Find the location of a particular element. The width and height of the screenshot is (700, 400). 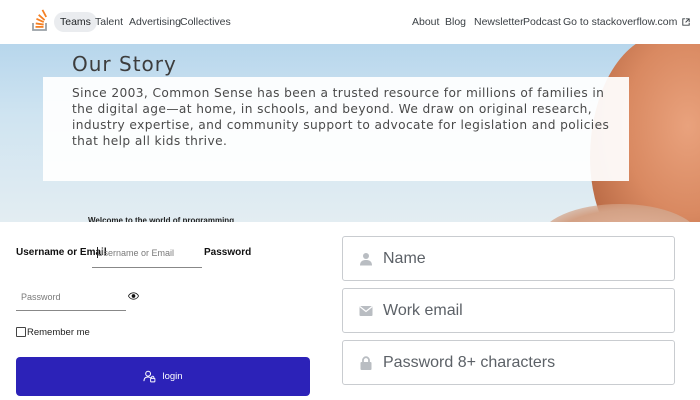

username-label: Username or Email is located at coordinates (61, 252).